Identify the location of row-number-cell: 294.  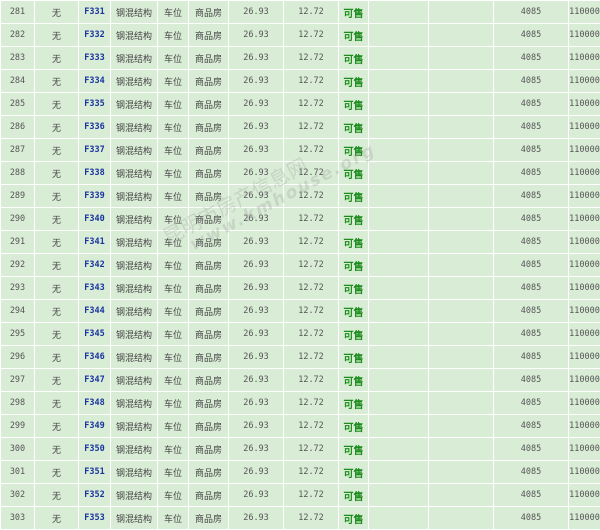
(18, 311).